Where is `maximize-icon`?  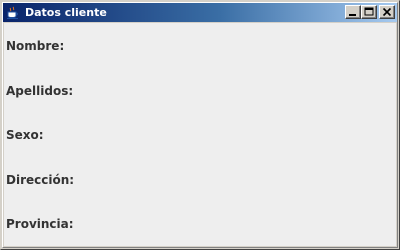 maximize-icon is located at coordinates (369, 11).